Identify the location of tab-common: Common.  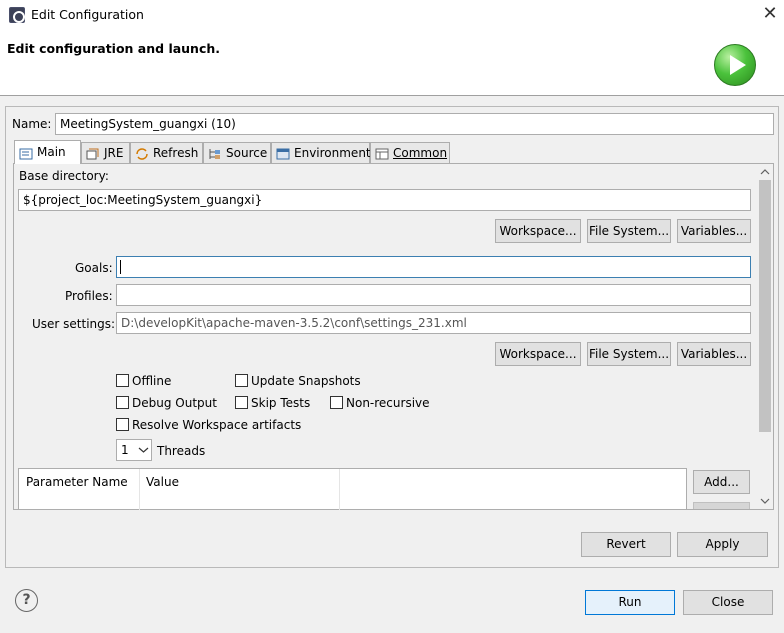
(410, 152).